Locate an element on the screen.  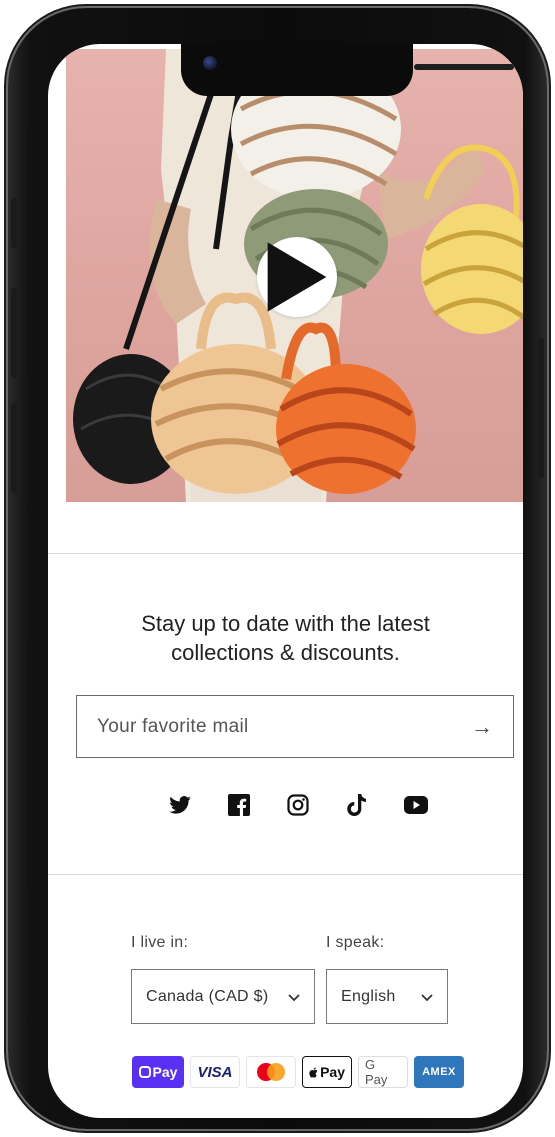
payment-icons: Pay VISA Pay G Pay AMEX is located at coordinates (298, 1072).